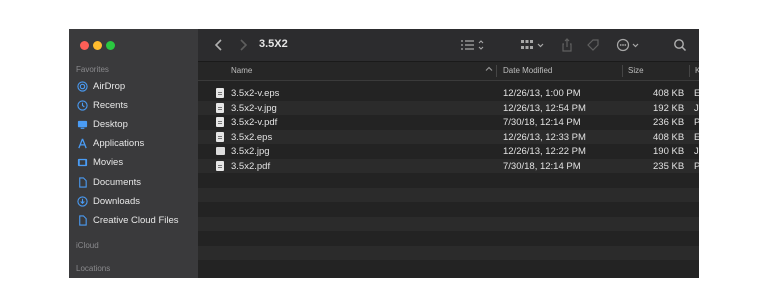 This screenshot has width=768, height=308. Describe the element at coordinates (544, 108) in the screenshot. I see `file-date: 12/26/13, 12:54 PM` at that location.